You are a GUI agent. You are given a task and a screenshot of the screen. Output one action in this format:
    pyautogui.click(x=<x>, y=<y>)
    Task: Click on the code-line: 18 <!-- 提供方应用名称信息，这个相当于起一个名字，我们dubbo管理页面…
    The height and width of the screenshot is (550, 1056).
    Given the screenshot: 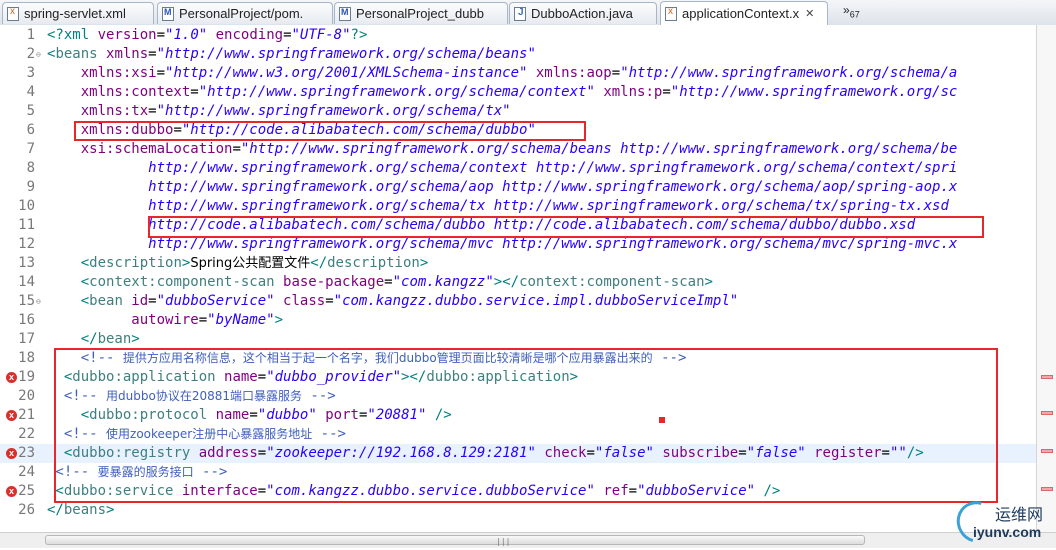 What is the action you would take?
    pyautogui.click(x=518, y=358)
    